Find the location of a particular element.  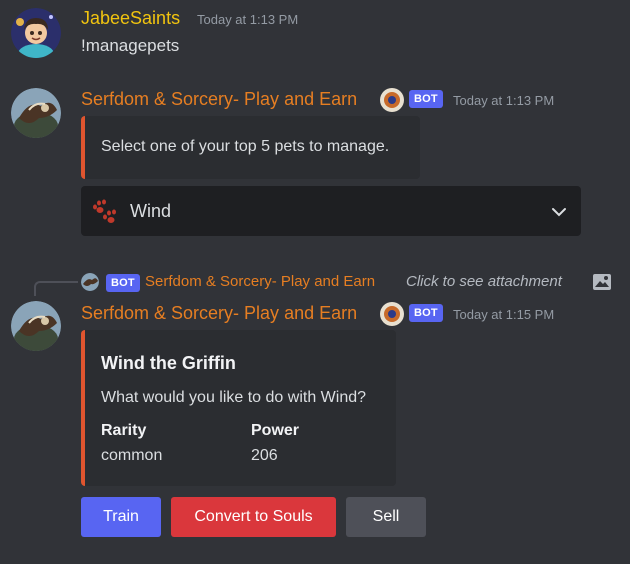

embed-title: Wind the Griffin is located at coordinates (168, 363).